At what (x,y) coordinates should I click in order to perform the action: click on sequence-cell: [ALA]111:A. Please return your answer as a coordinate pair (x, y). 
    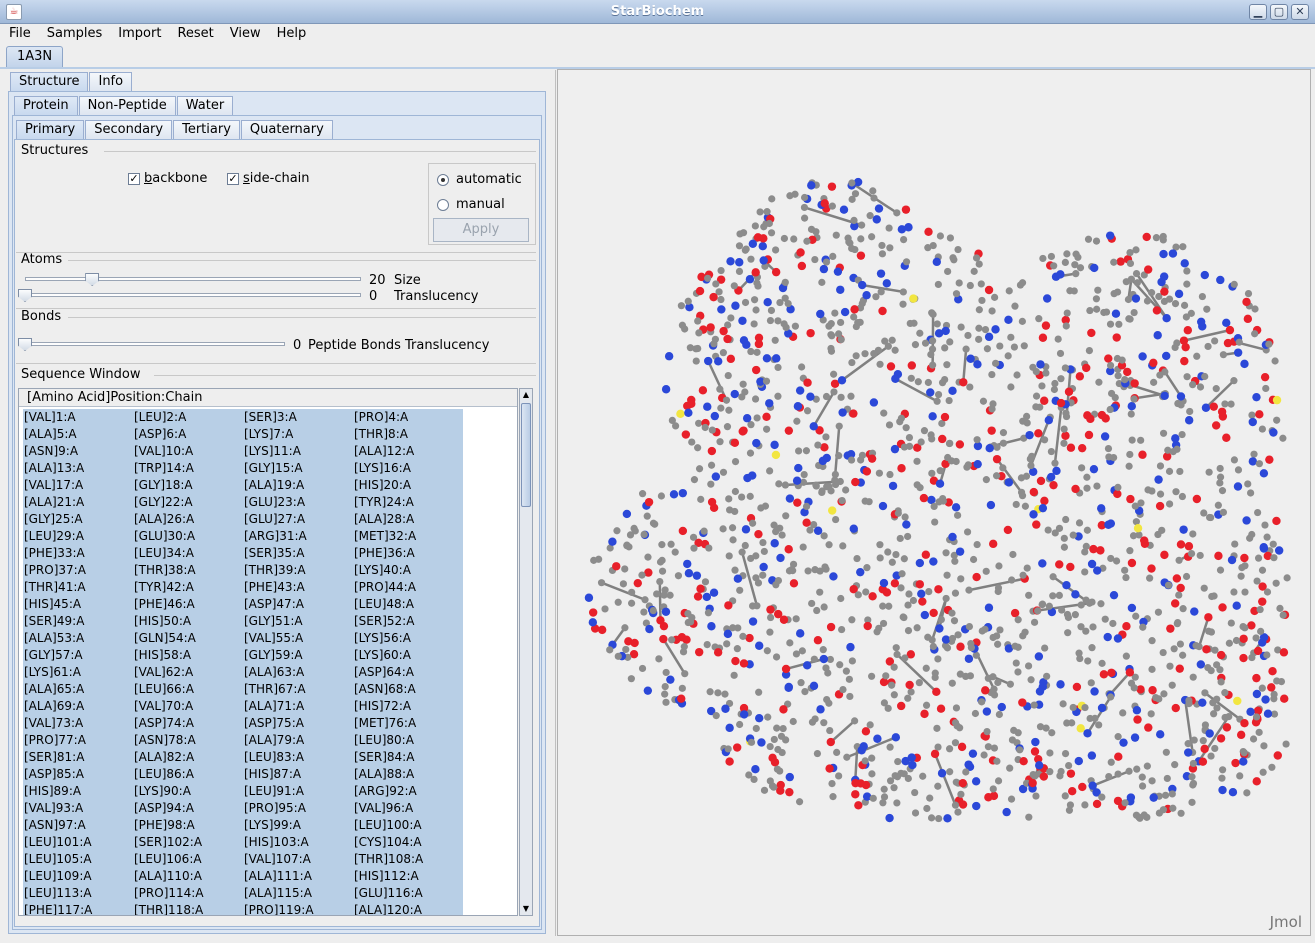
    Looking at the image, I should click on (298, 876).